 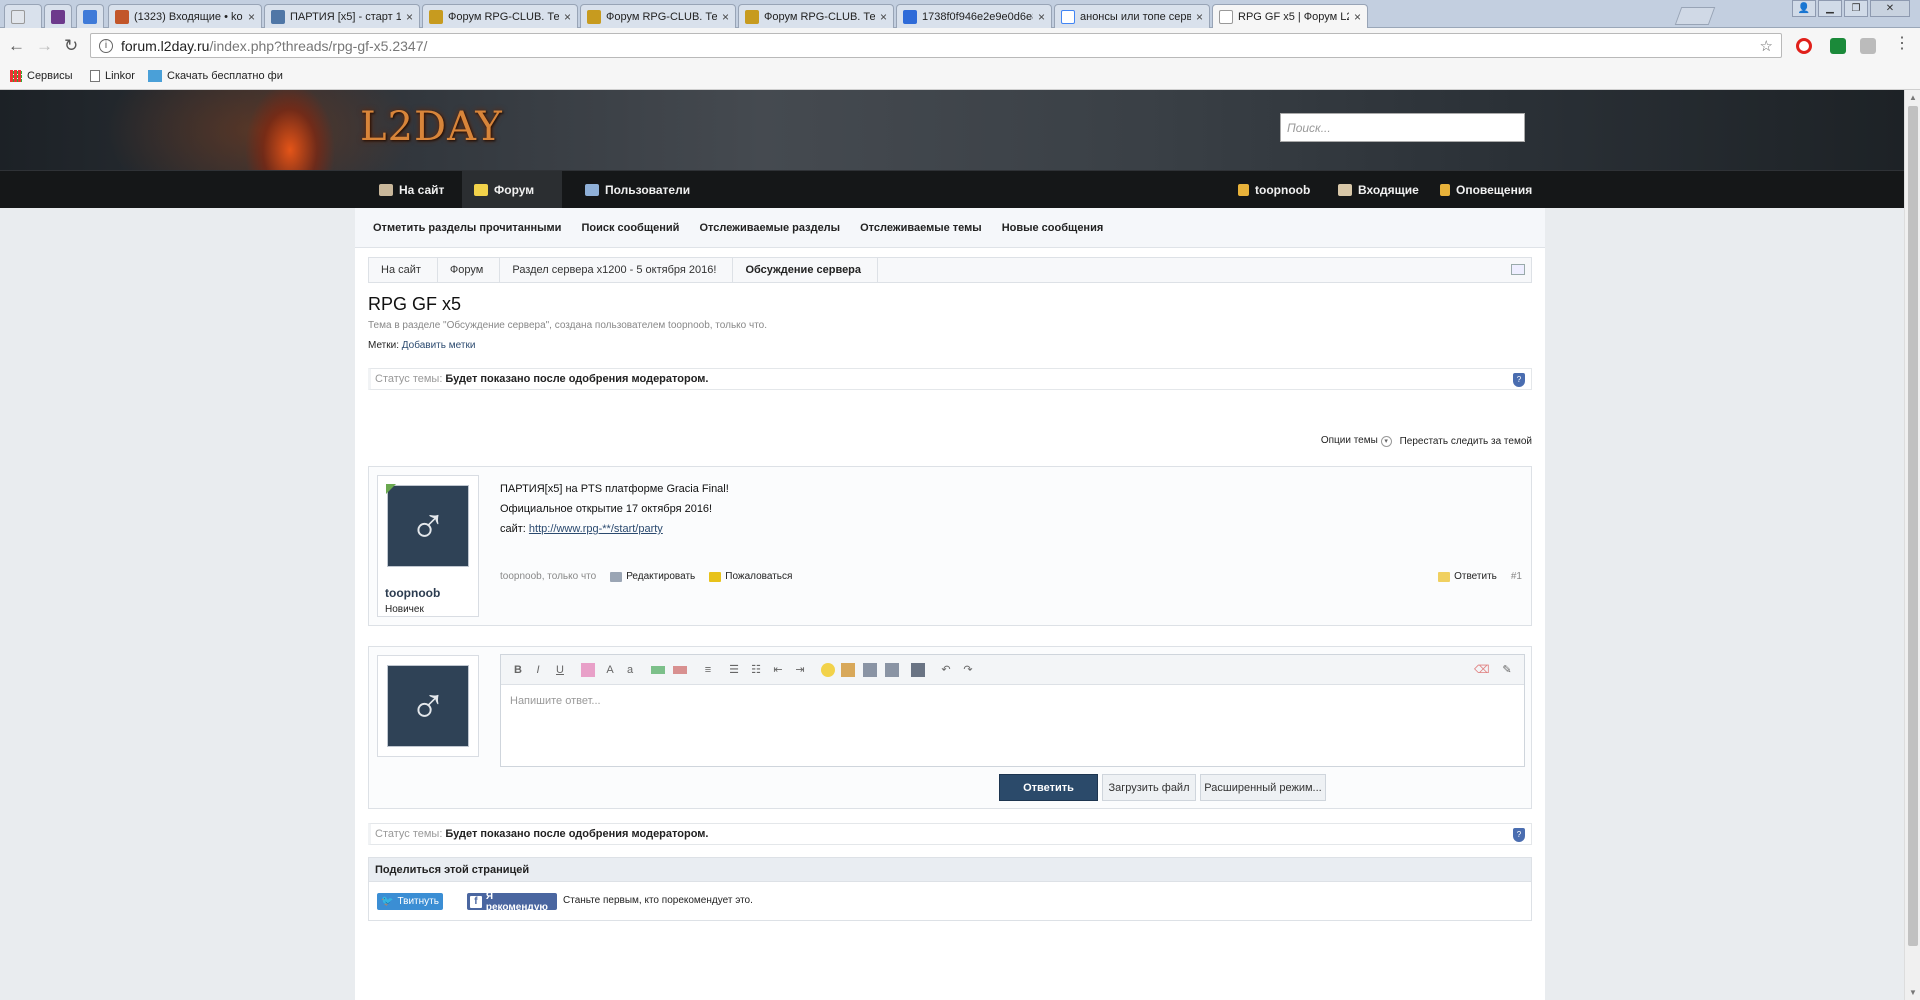 What do you see at coordinates (596, 529) in the screenshot?
I see `post-link: http://www.rpg-**/start/party` at bounding box center [596, 529].